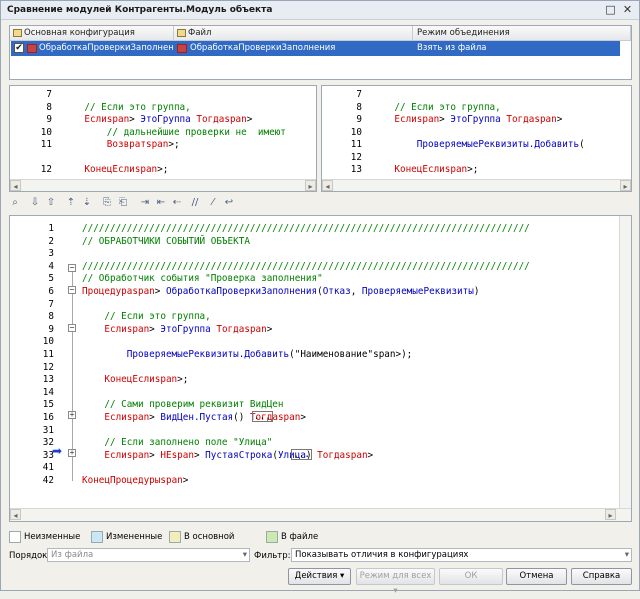 The height and width of the screenshot is (599, 640). Describe the element at coordinates (135, 480) in the screenshot. I see `code-line: КонецПроцедурыspan>` at that location.